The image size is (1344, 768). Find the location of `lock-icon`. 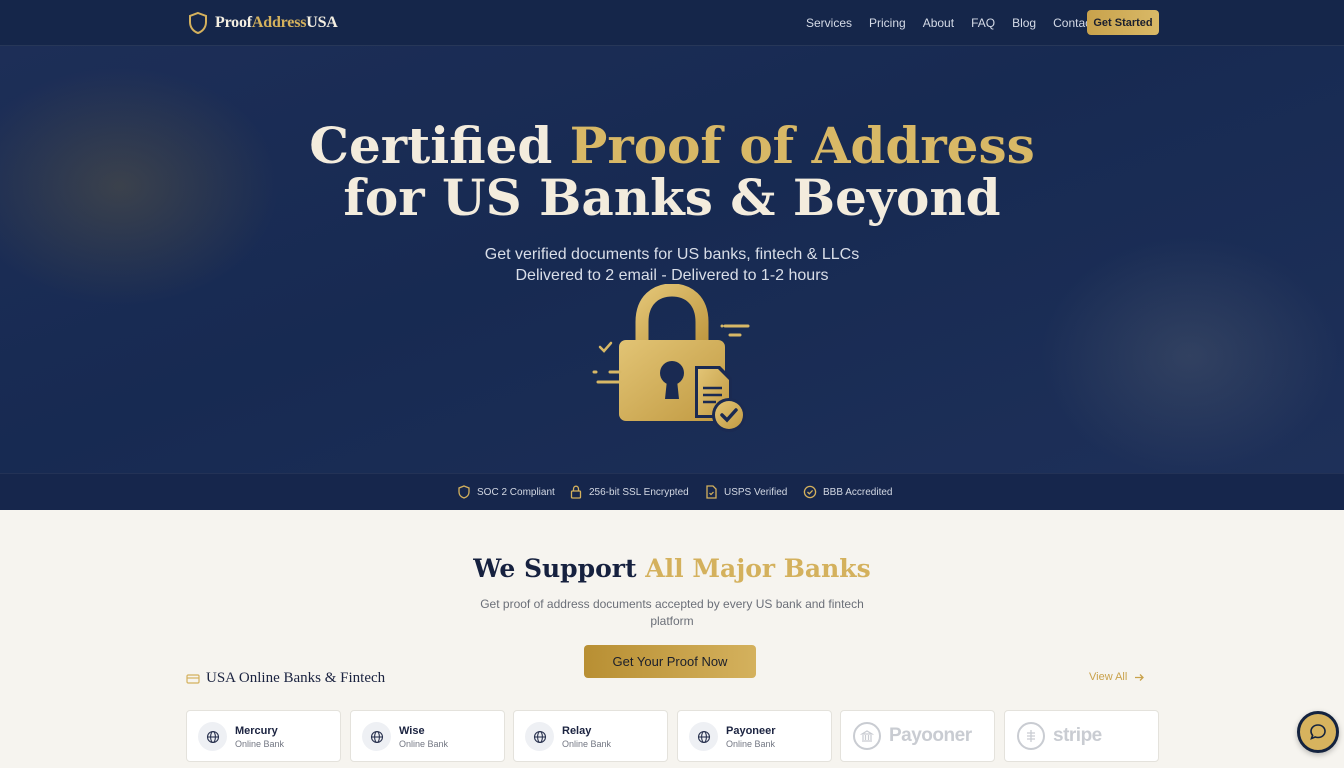

lock-icon is located at coordinates (576, 492).